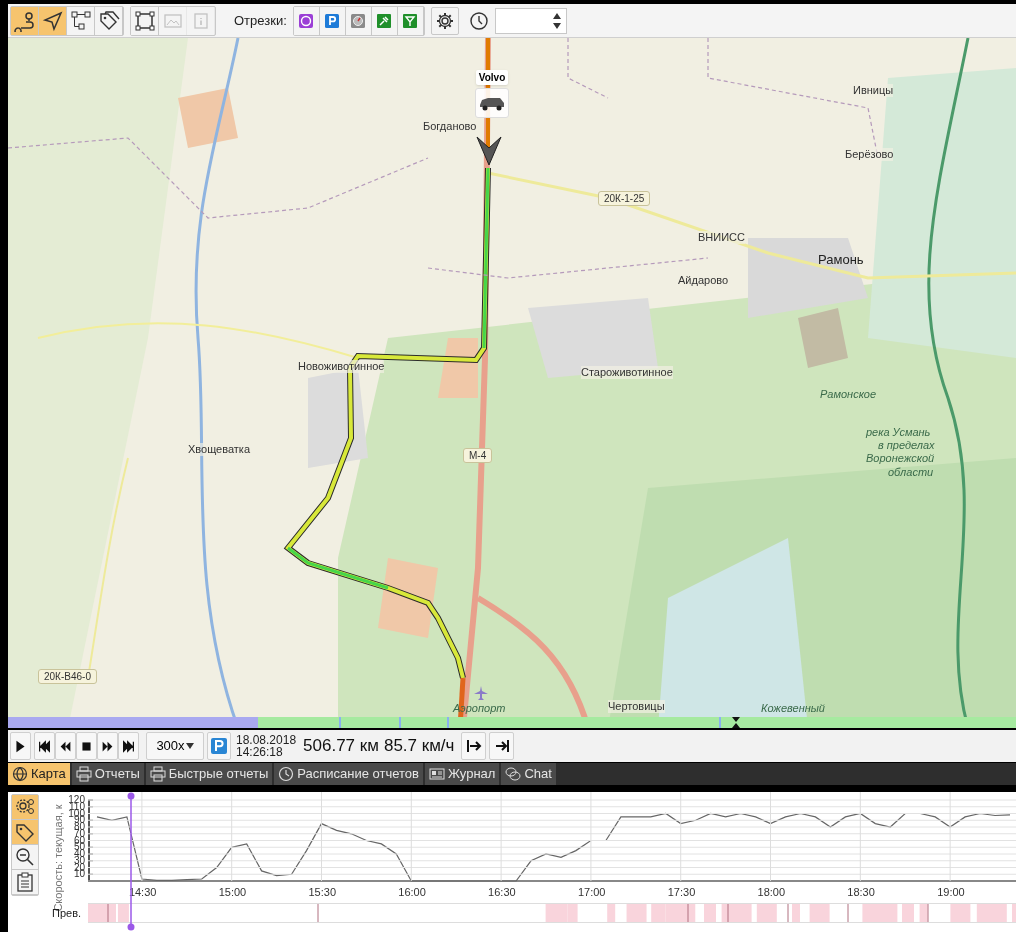  I want to click on fast-forward-button, so click(107, 746).